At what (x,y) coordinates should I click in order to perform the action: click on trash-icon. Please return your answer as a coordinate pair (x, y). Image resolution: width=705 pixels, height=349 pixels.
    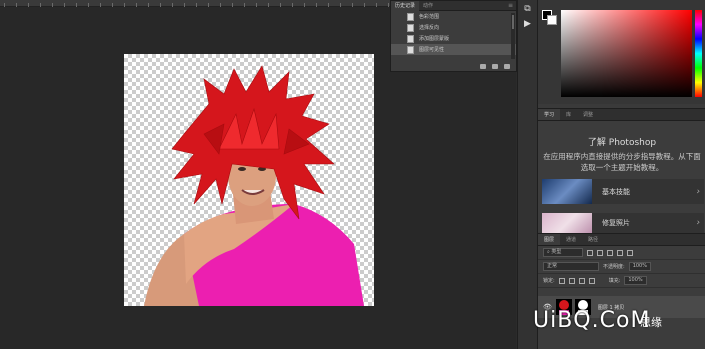
    Looking at the image, I should click on (507, 66).